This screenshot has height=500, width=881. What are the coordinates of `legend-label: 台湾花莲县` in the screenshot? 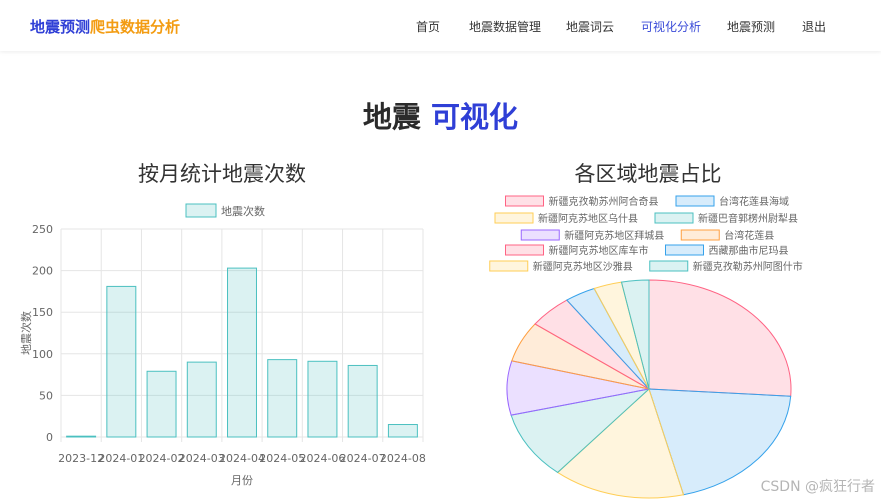 It's located at (749, 235).